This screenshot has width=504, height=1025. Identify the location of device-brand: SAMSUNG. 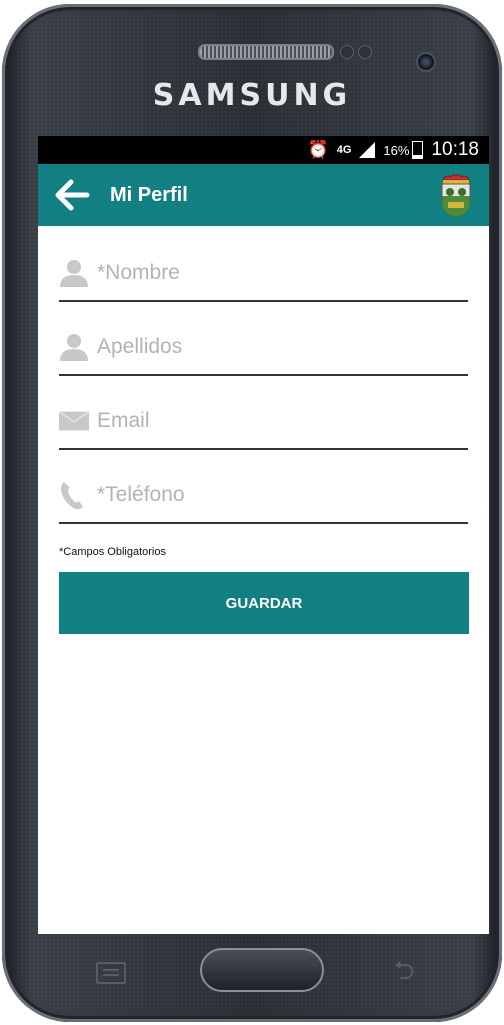
(252, 95).